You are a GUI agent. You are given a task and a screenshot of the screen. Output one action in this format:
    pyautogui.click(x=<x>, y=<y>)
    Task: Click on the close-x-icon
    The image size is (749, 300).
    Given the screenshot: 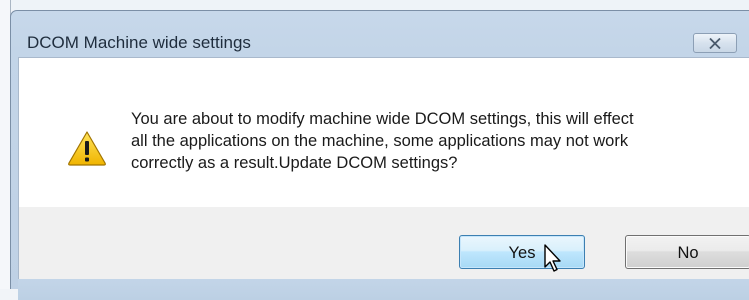 What is the action you would take?
    pyautogui.click(x=715, y=43)
    